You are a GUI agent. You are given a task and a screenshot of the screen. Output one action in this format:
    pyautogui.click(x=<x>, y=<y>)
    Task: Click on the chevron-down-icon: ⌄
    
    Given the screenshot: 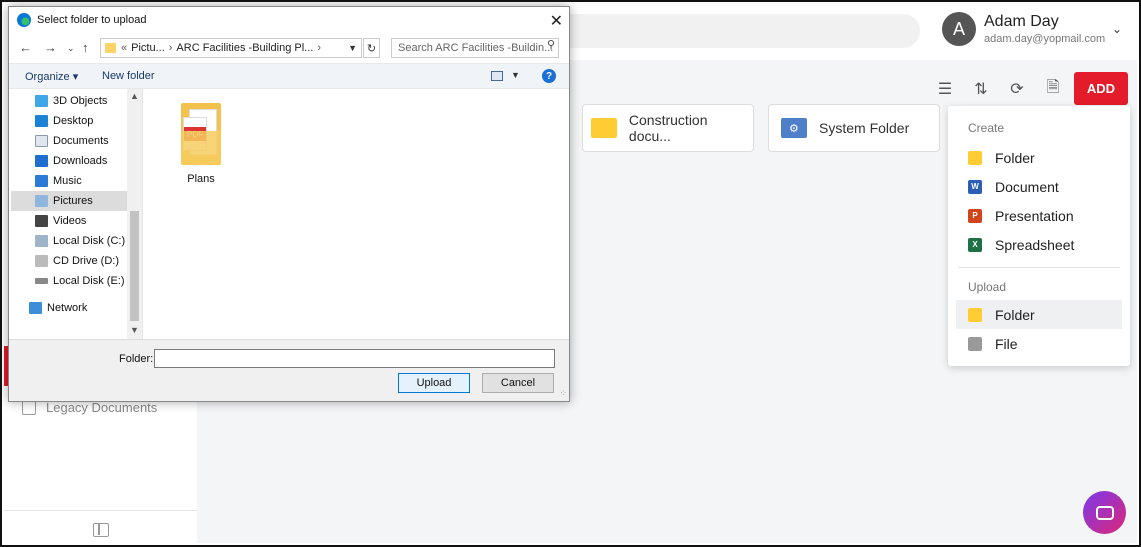 What is the action you would take?
    pyautogui.click(x=1117, y=29)
    